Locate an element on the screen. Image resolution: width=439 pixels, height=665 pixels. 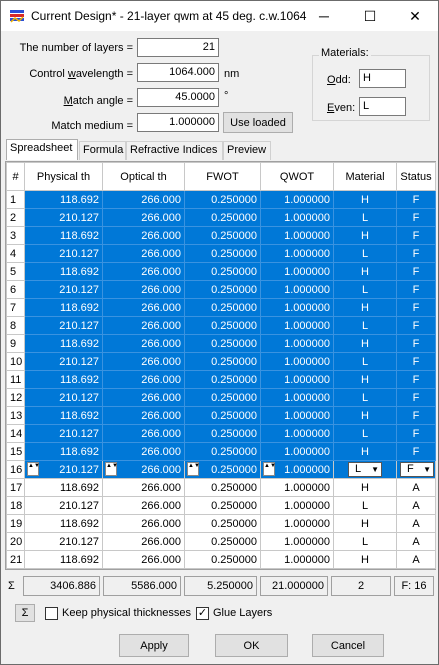
cell-status: F ▼ is located at coordinates (416, 469).